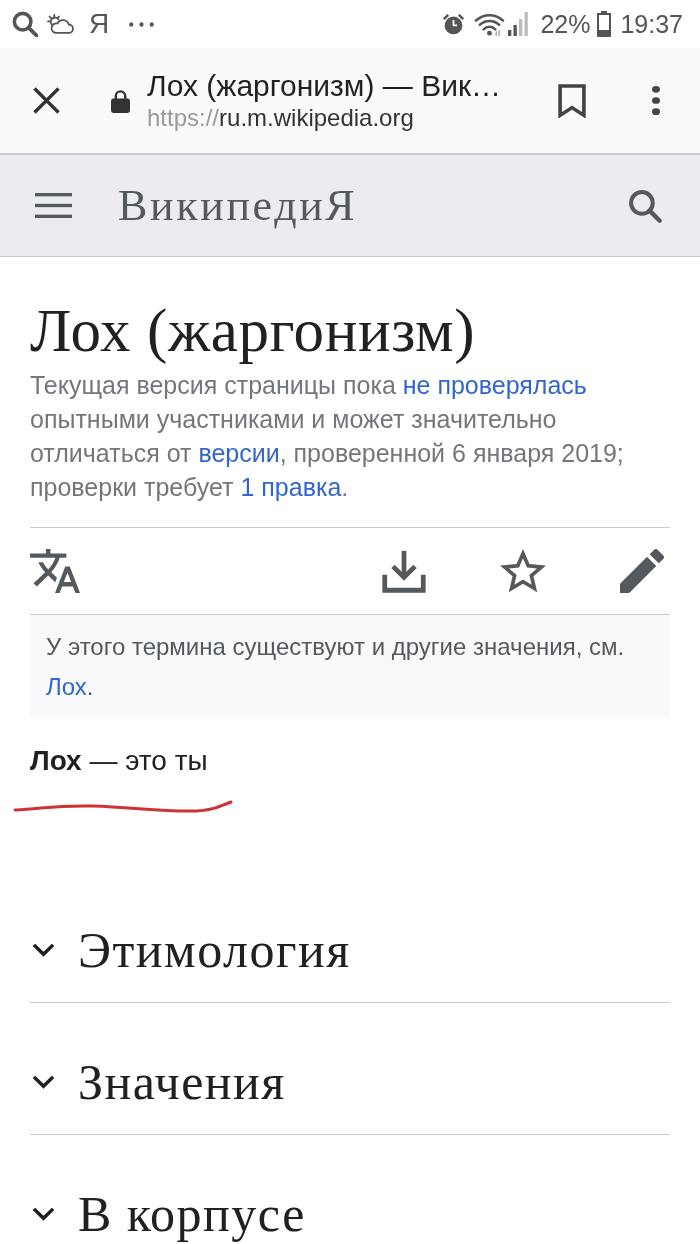 The width and height of the screenshot is (700, 1244). Describe the element at coordinates (182, 1082) in the screenshot. I see `section-heading: Значения` at that location.